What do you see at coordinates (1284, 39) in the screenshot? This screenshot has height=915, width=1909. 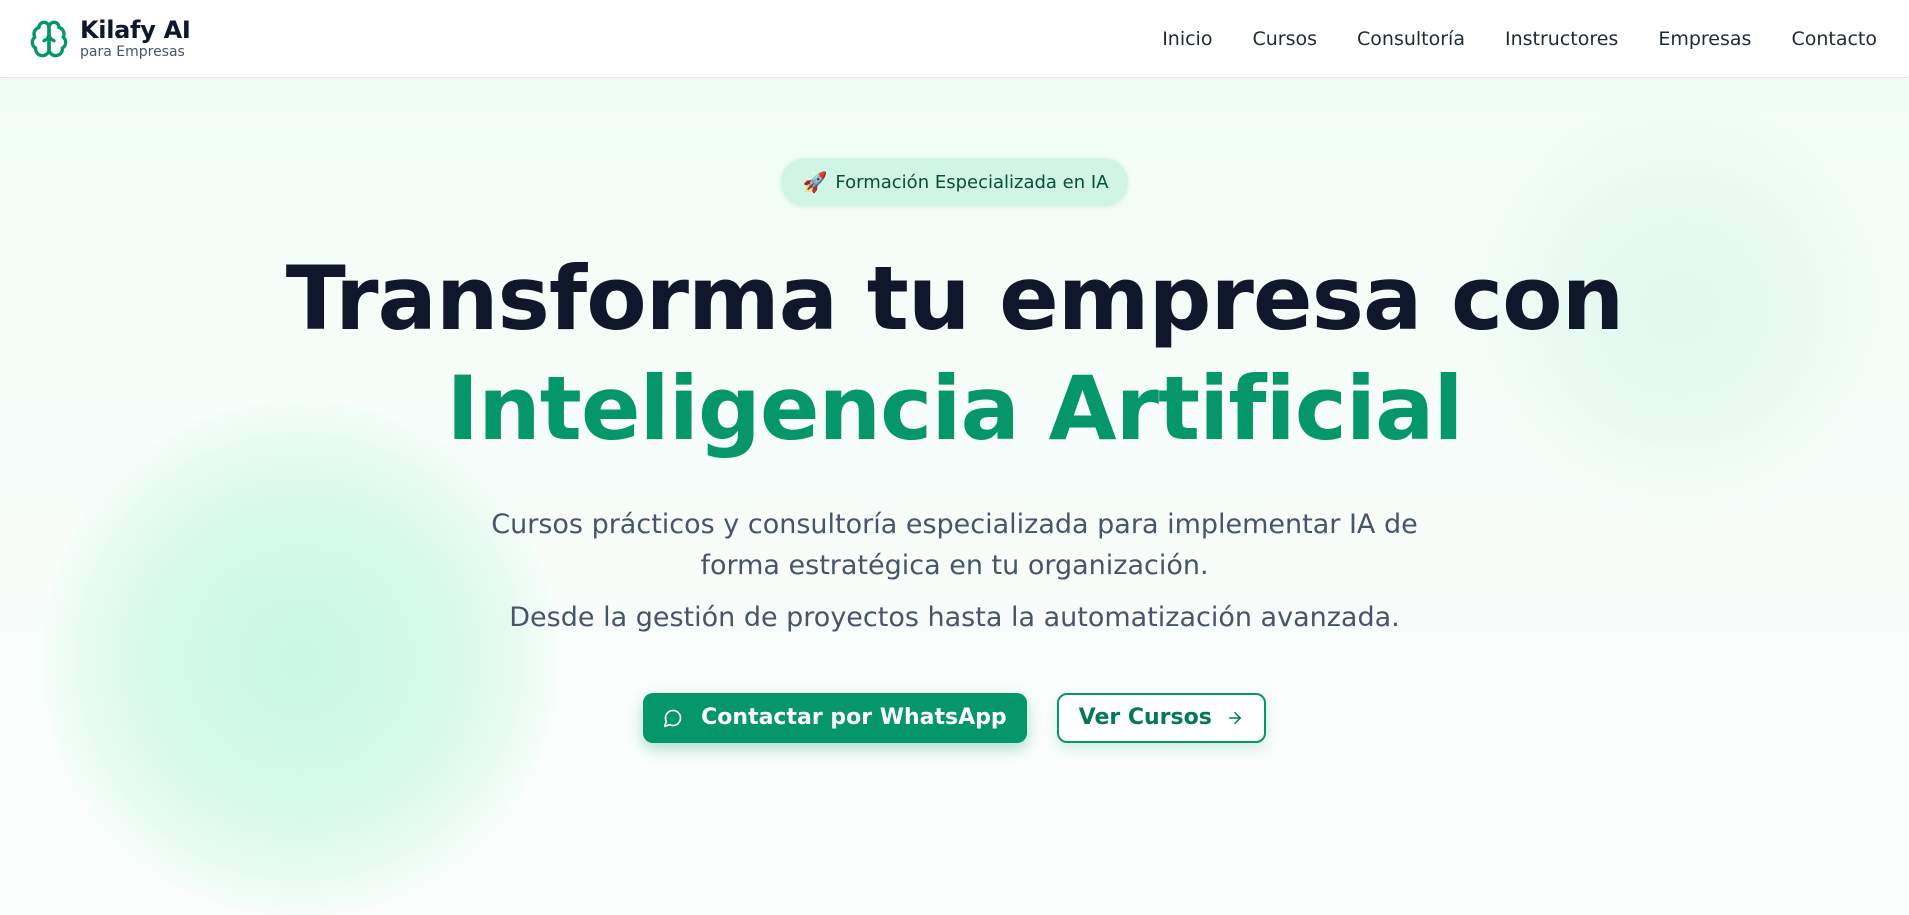 I see `nav-item-cursos: Cursos` at bounding box center [1284, 39].